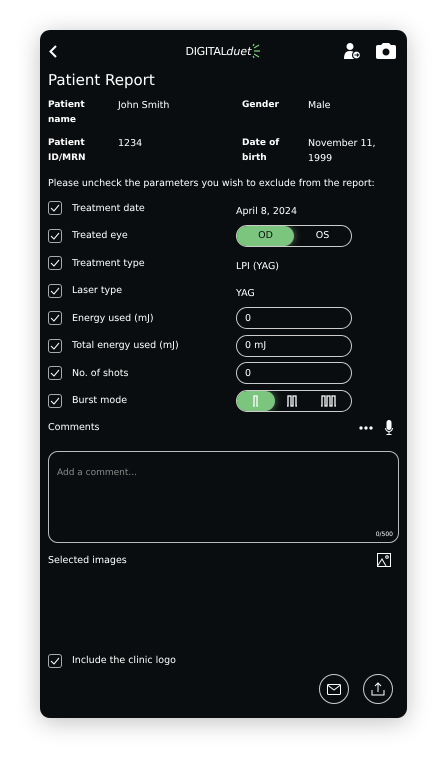  I want to click on comments-label: Comments, so click(74, 427).